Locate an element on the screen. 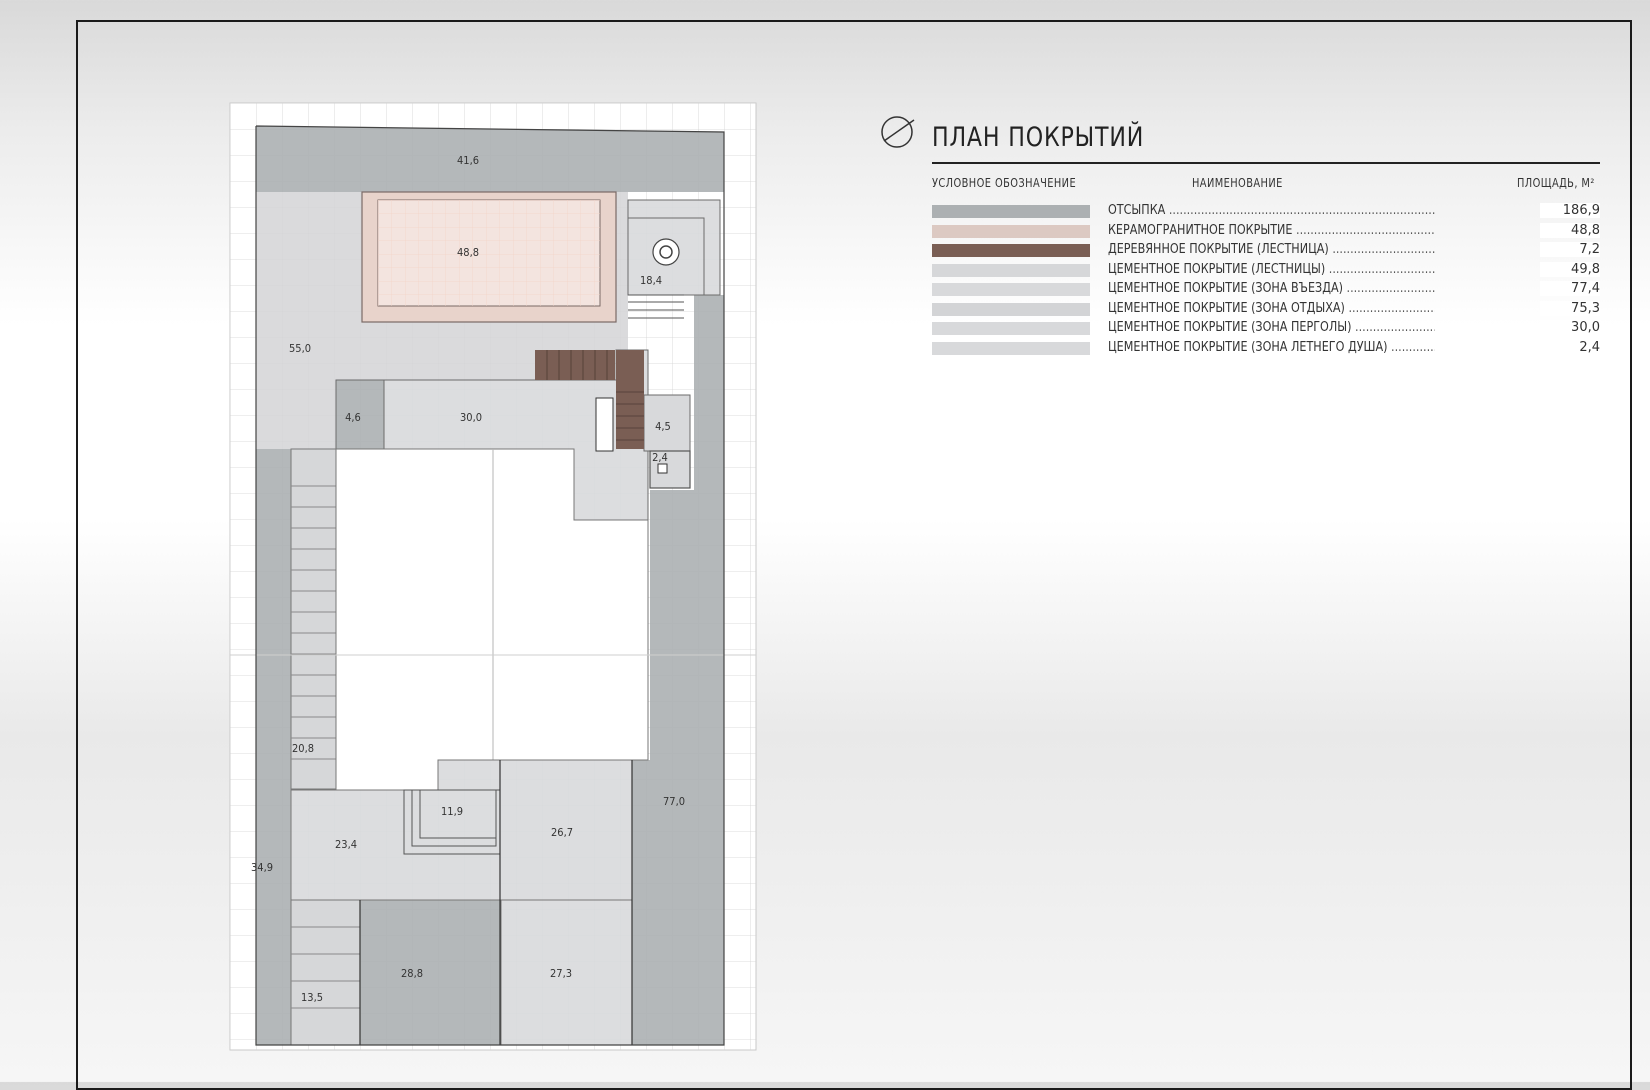 This screenshot has height=1090, width=1650. legend-item-name: ЦЕМЕНТНОЕ ПОКРЫТИЕ (ЗОНА ПЕРГОЛЫ) is located at coordinates (1271, 327).